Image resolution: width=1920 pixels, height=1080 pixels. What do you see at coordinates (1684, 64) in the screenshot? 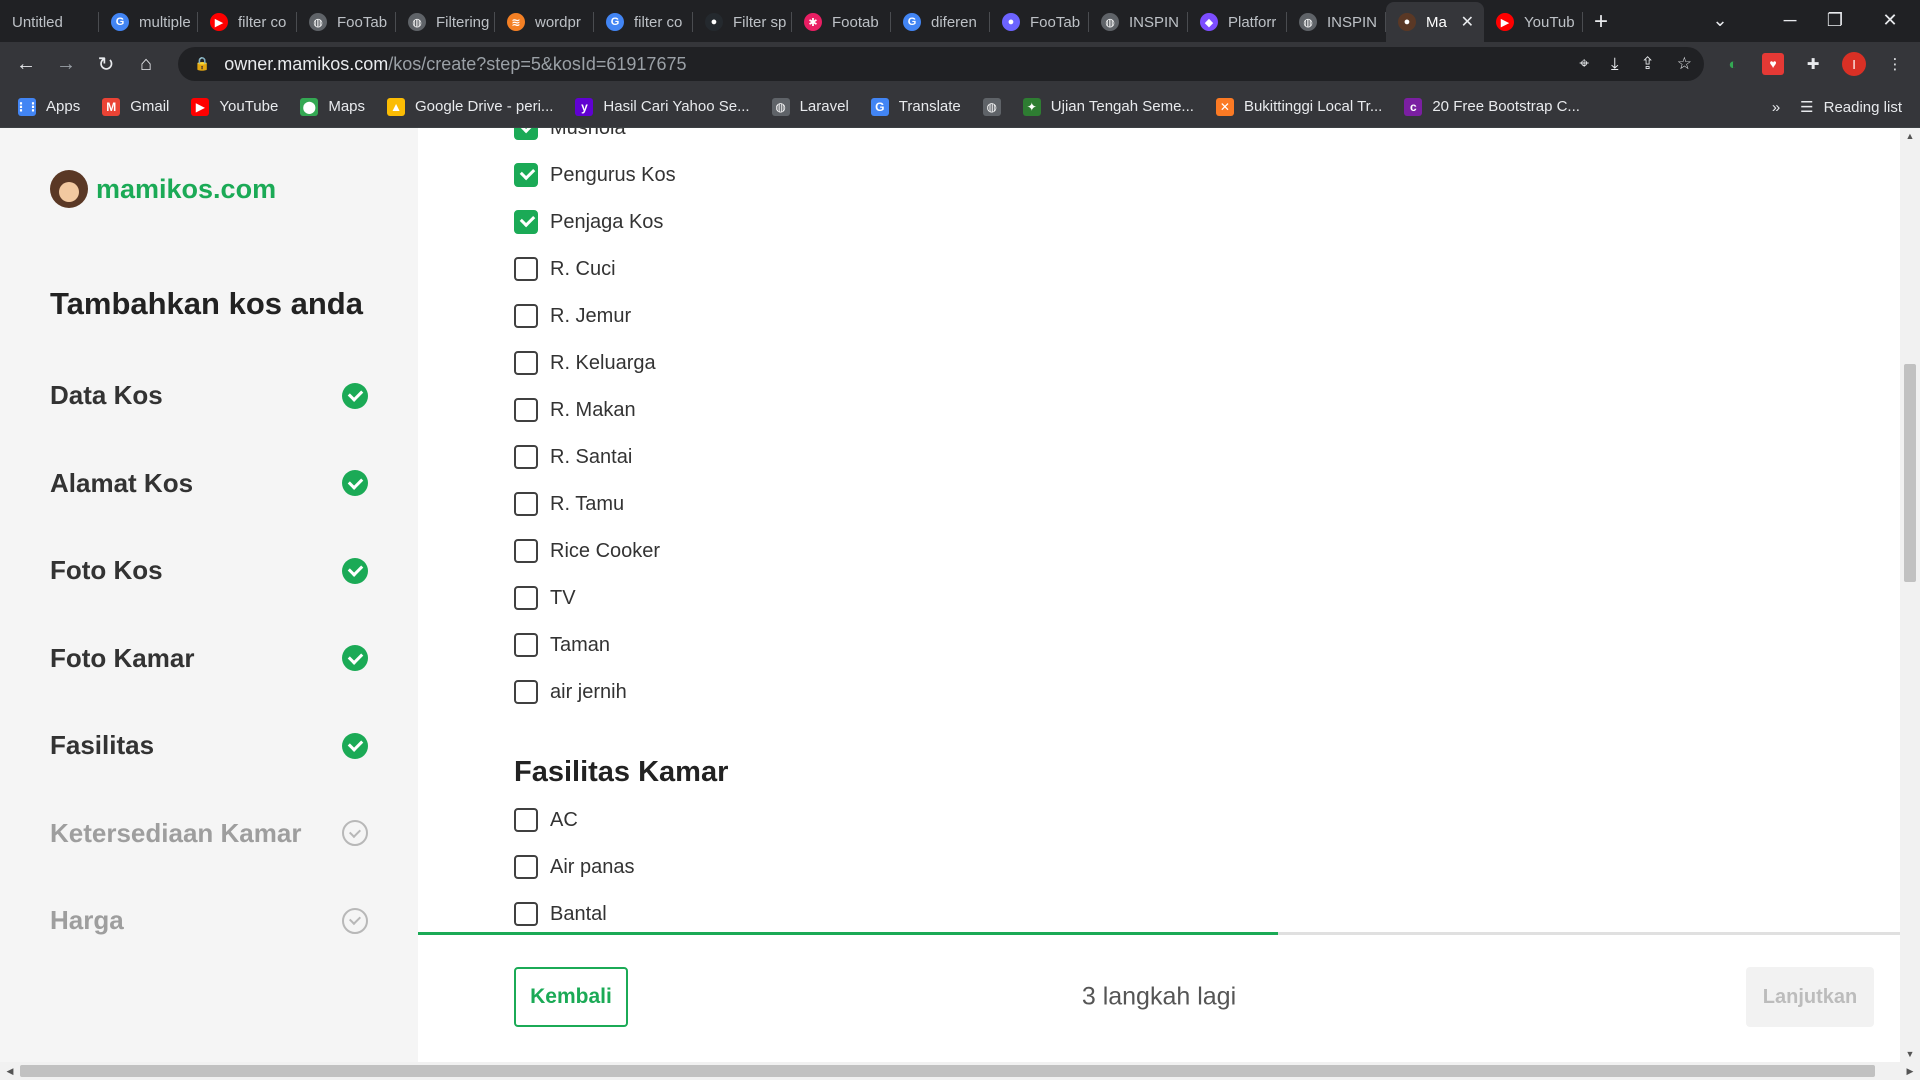
I see `bookmark-star-icon: ☆` at bounding box center [1684, 64].